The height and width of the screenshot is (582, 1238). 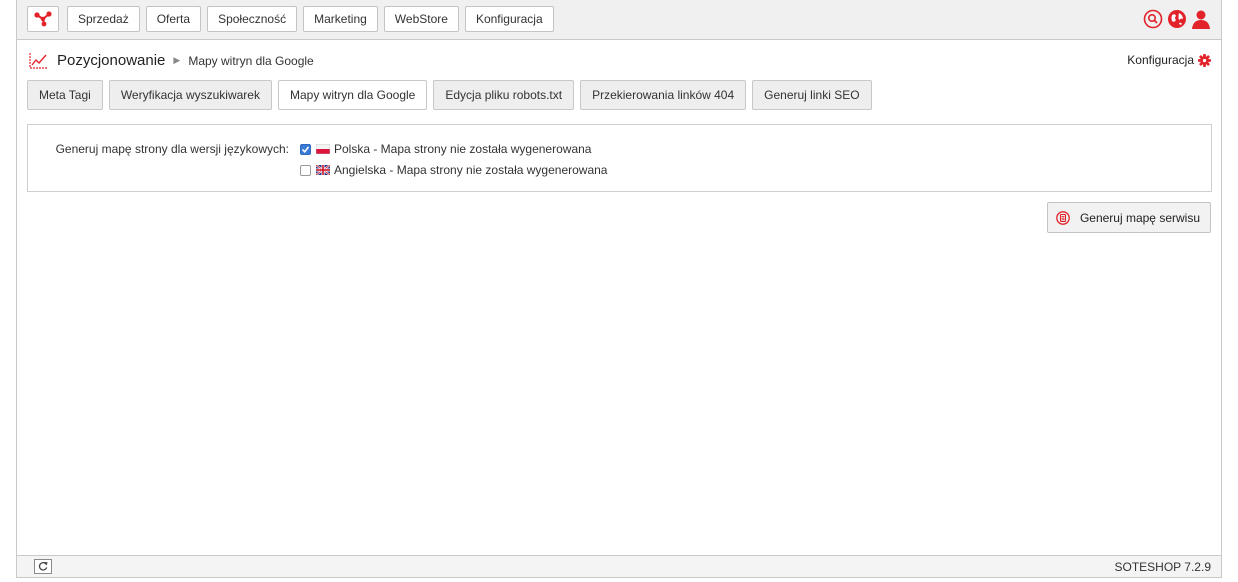 What do you see at coordinates (65, 95) in the screenshot?
I see `tab-meta-tagi: Meta Tagi` at bounding box center [65, 95].